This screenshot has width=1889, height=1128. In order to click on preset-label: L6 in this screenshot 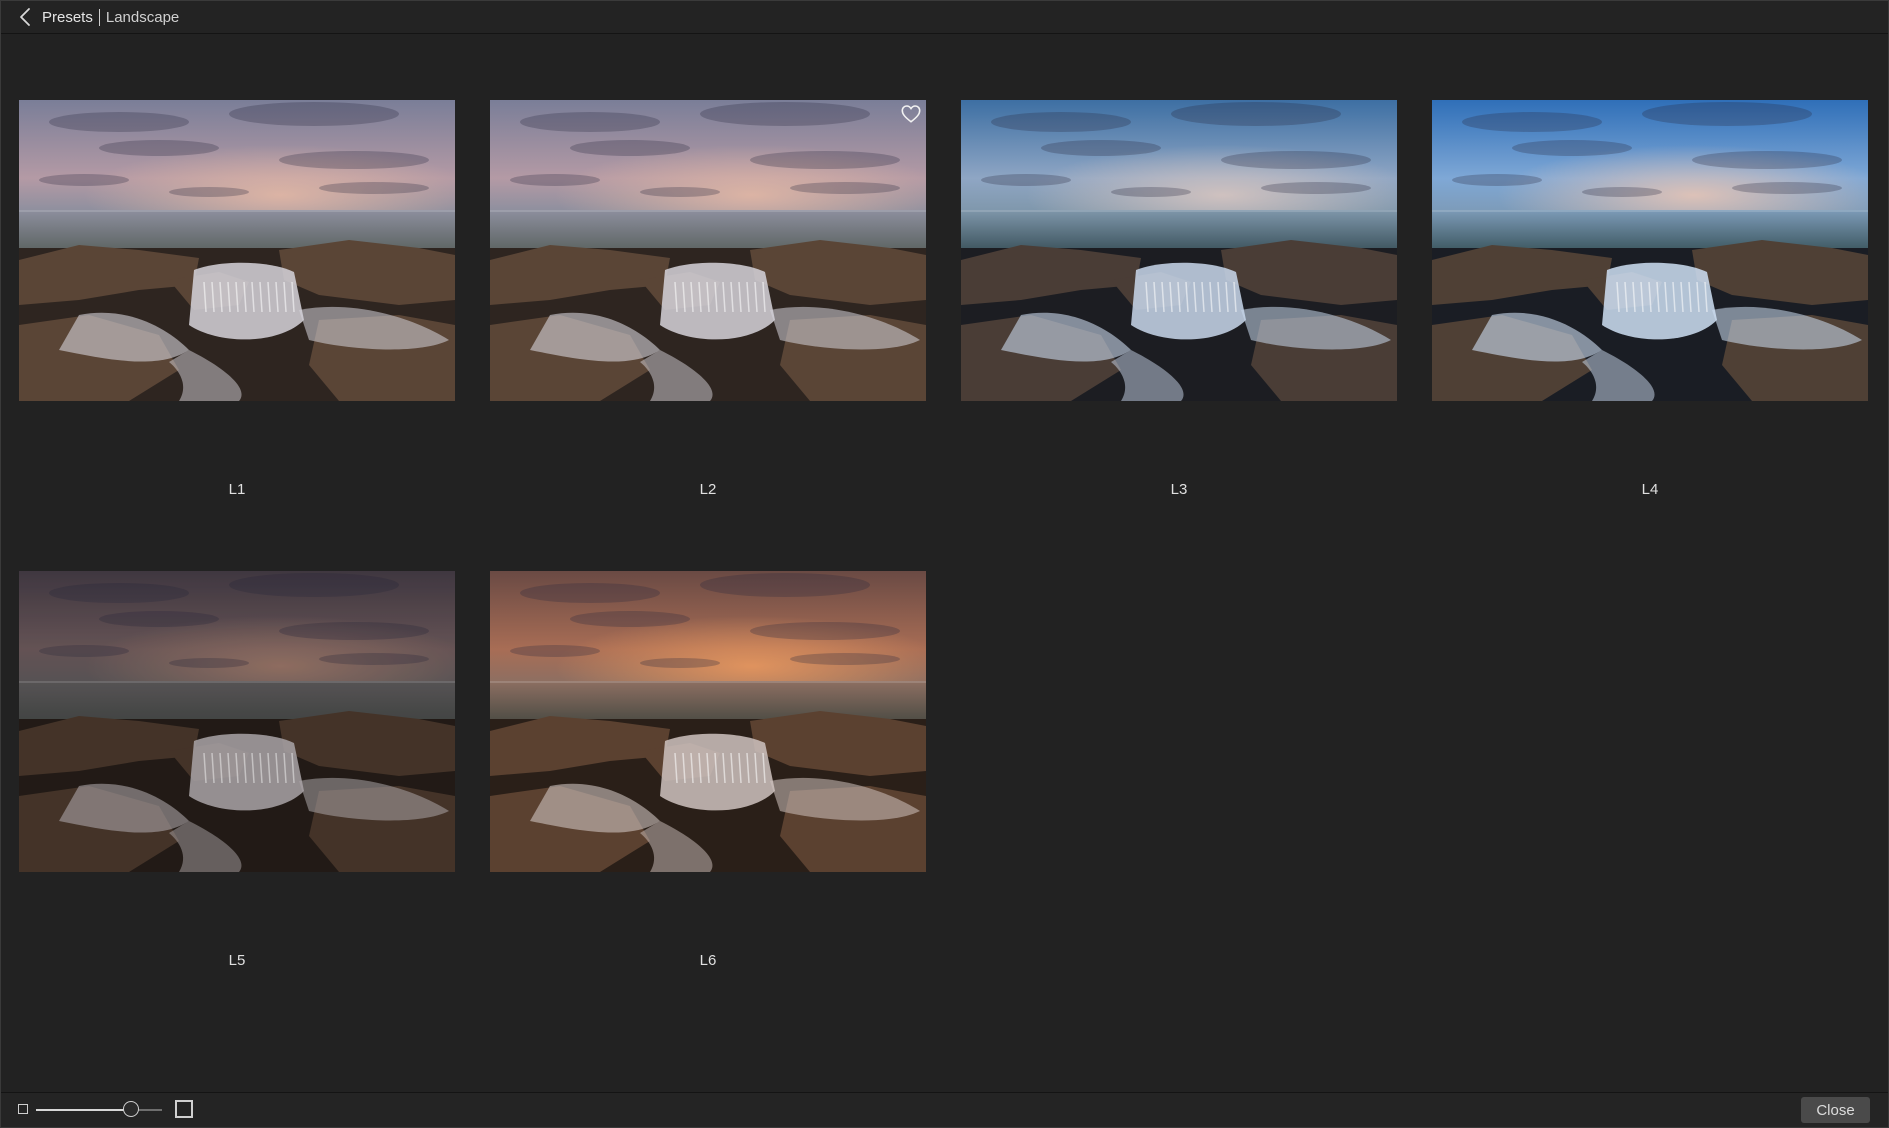, I will do `click(708, 960)`.